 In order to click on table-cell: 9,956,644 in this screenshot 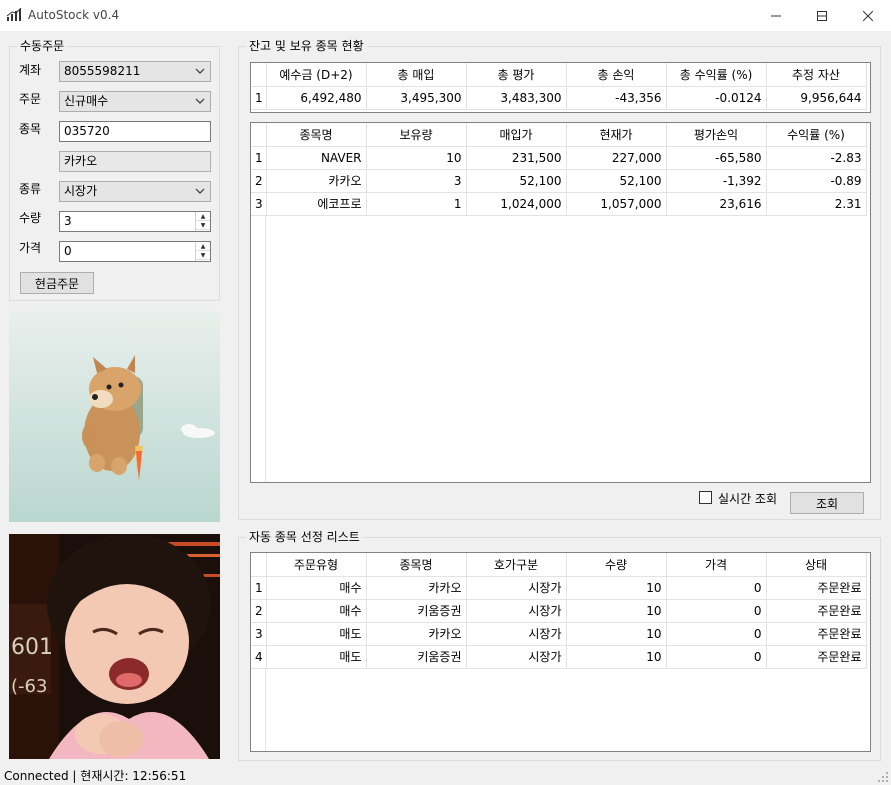, I will do `click(816, 98)`.